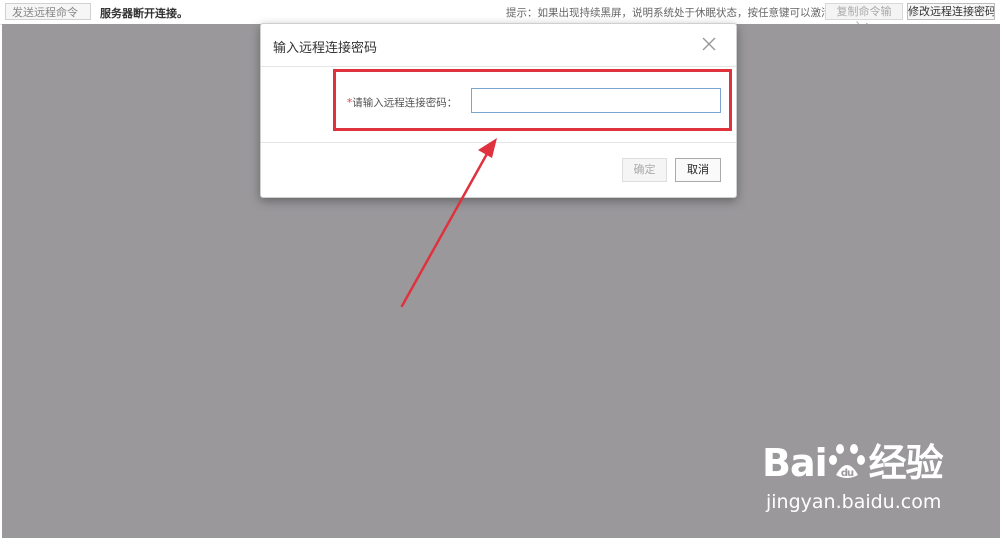  Describe the element at coordinates (864, 18) in the screenshot. I see `copy-command-button: 复制命令输入：` at that location.